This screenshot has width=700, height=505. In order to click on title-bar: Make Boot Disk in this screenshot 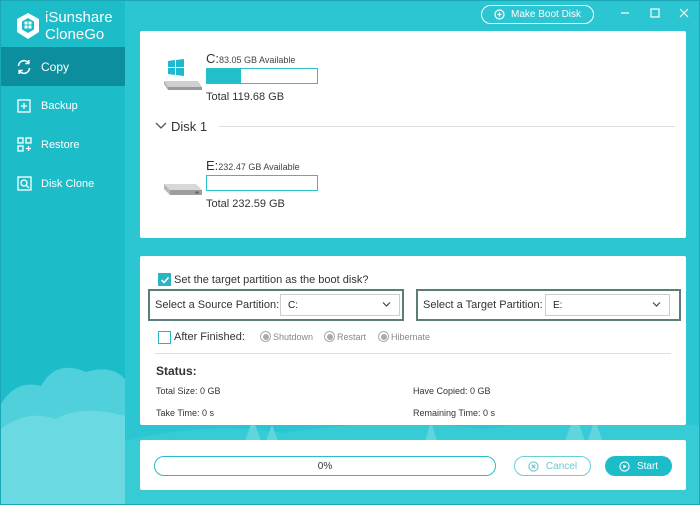, I will do `click(412, 15)`.